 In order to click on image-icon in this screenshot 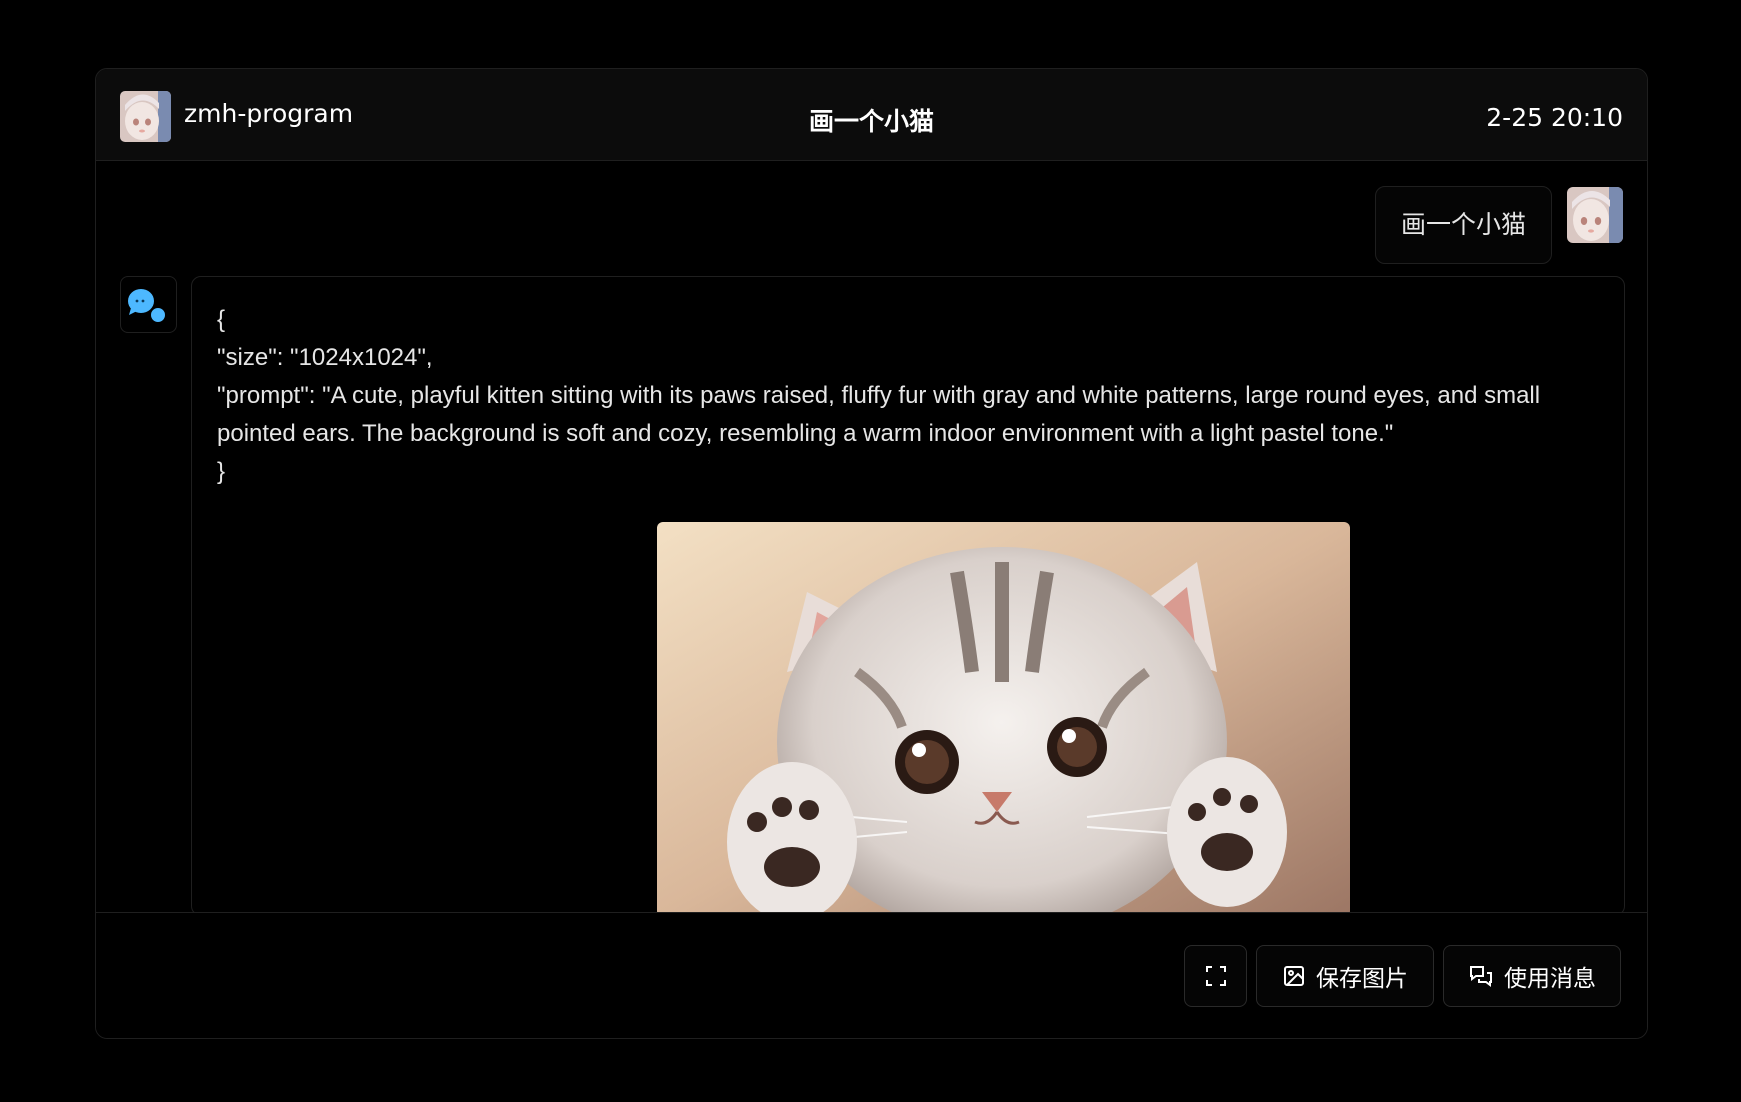, I will do `click(1294, 976)`.